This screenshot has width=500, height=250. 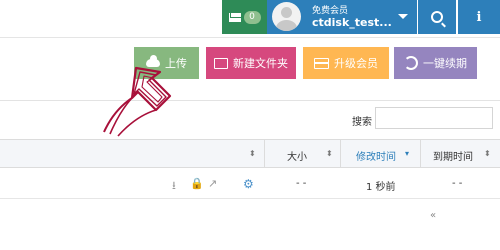 I want to click on caret-down-icon, so click(x=403, y=16).